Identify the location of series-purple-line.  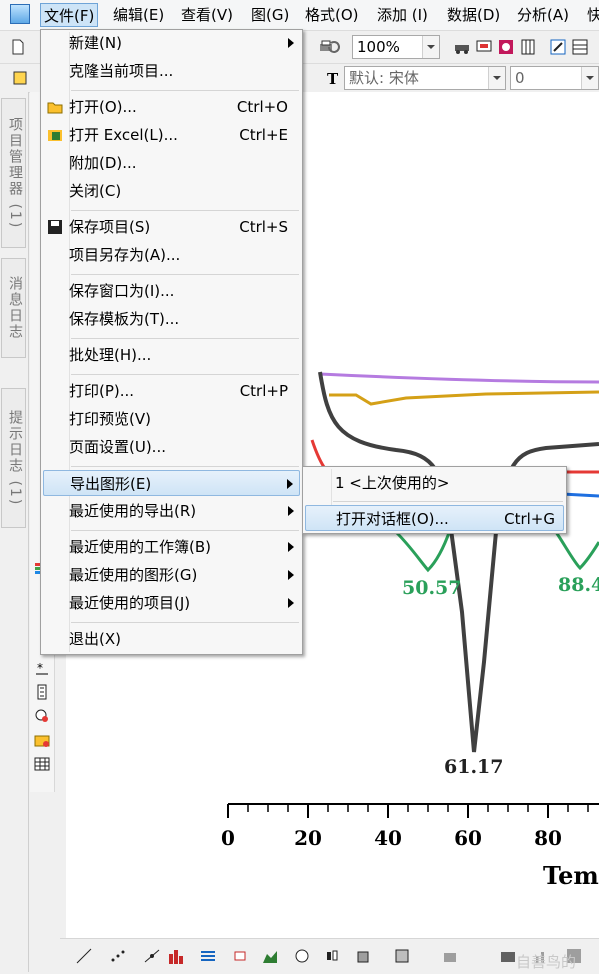
(459, 378).